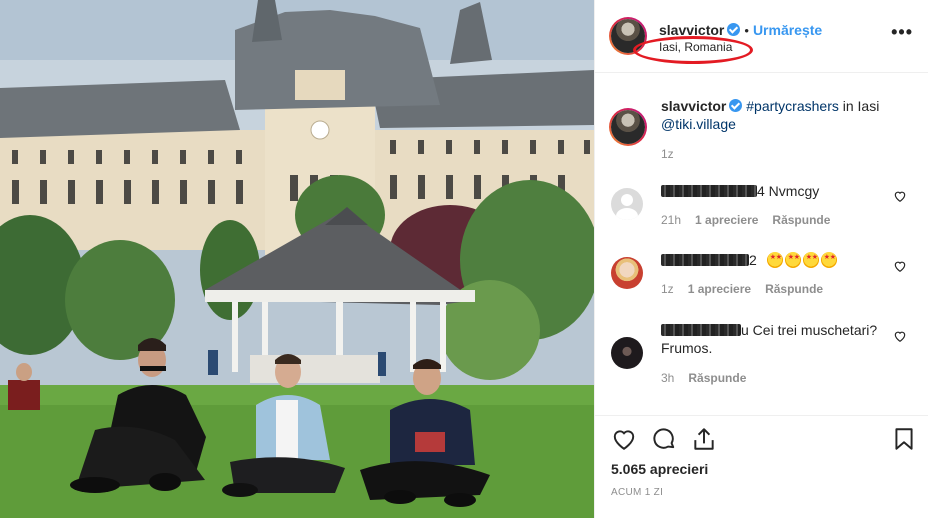  I want to click on comment-meta: 21h 1 apreciere Răspunde, so click(745, 220).